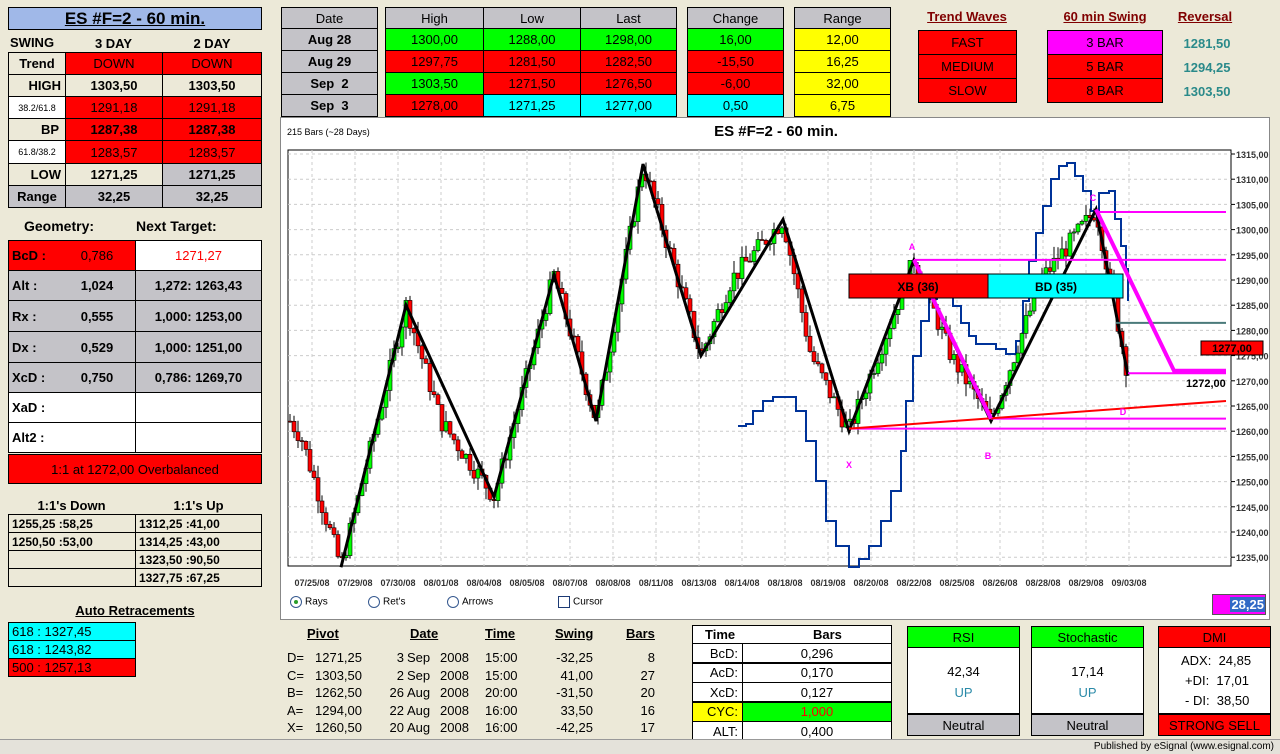  What do you see at coordinates (296, 602) in the screenshot?
I see `radio-selected-icon` at bounding box center [296, 602].